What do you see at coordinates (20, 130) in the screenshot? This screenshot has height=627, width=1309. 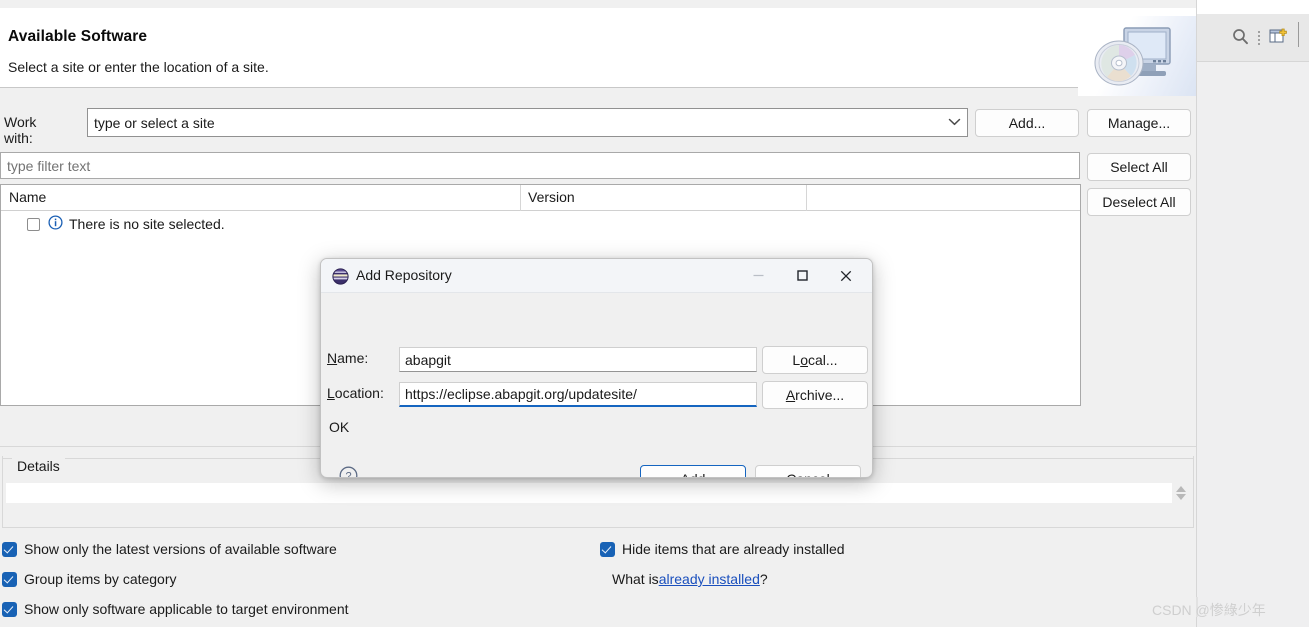 I see `work-with-label: Work with:` at bounding box center [20, 130].